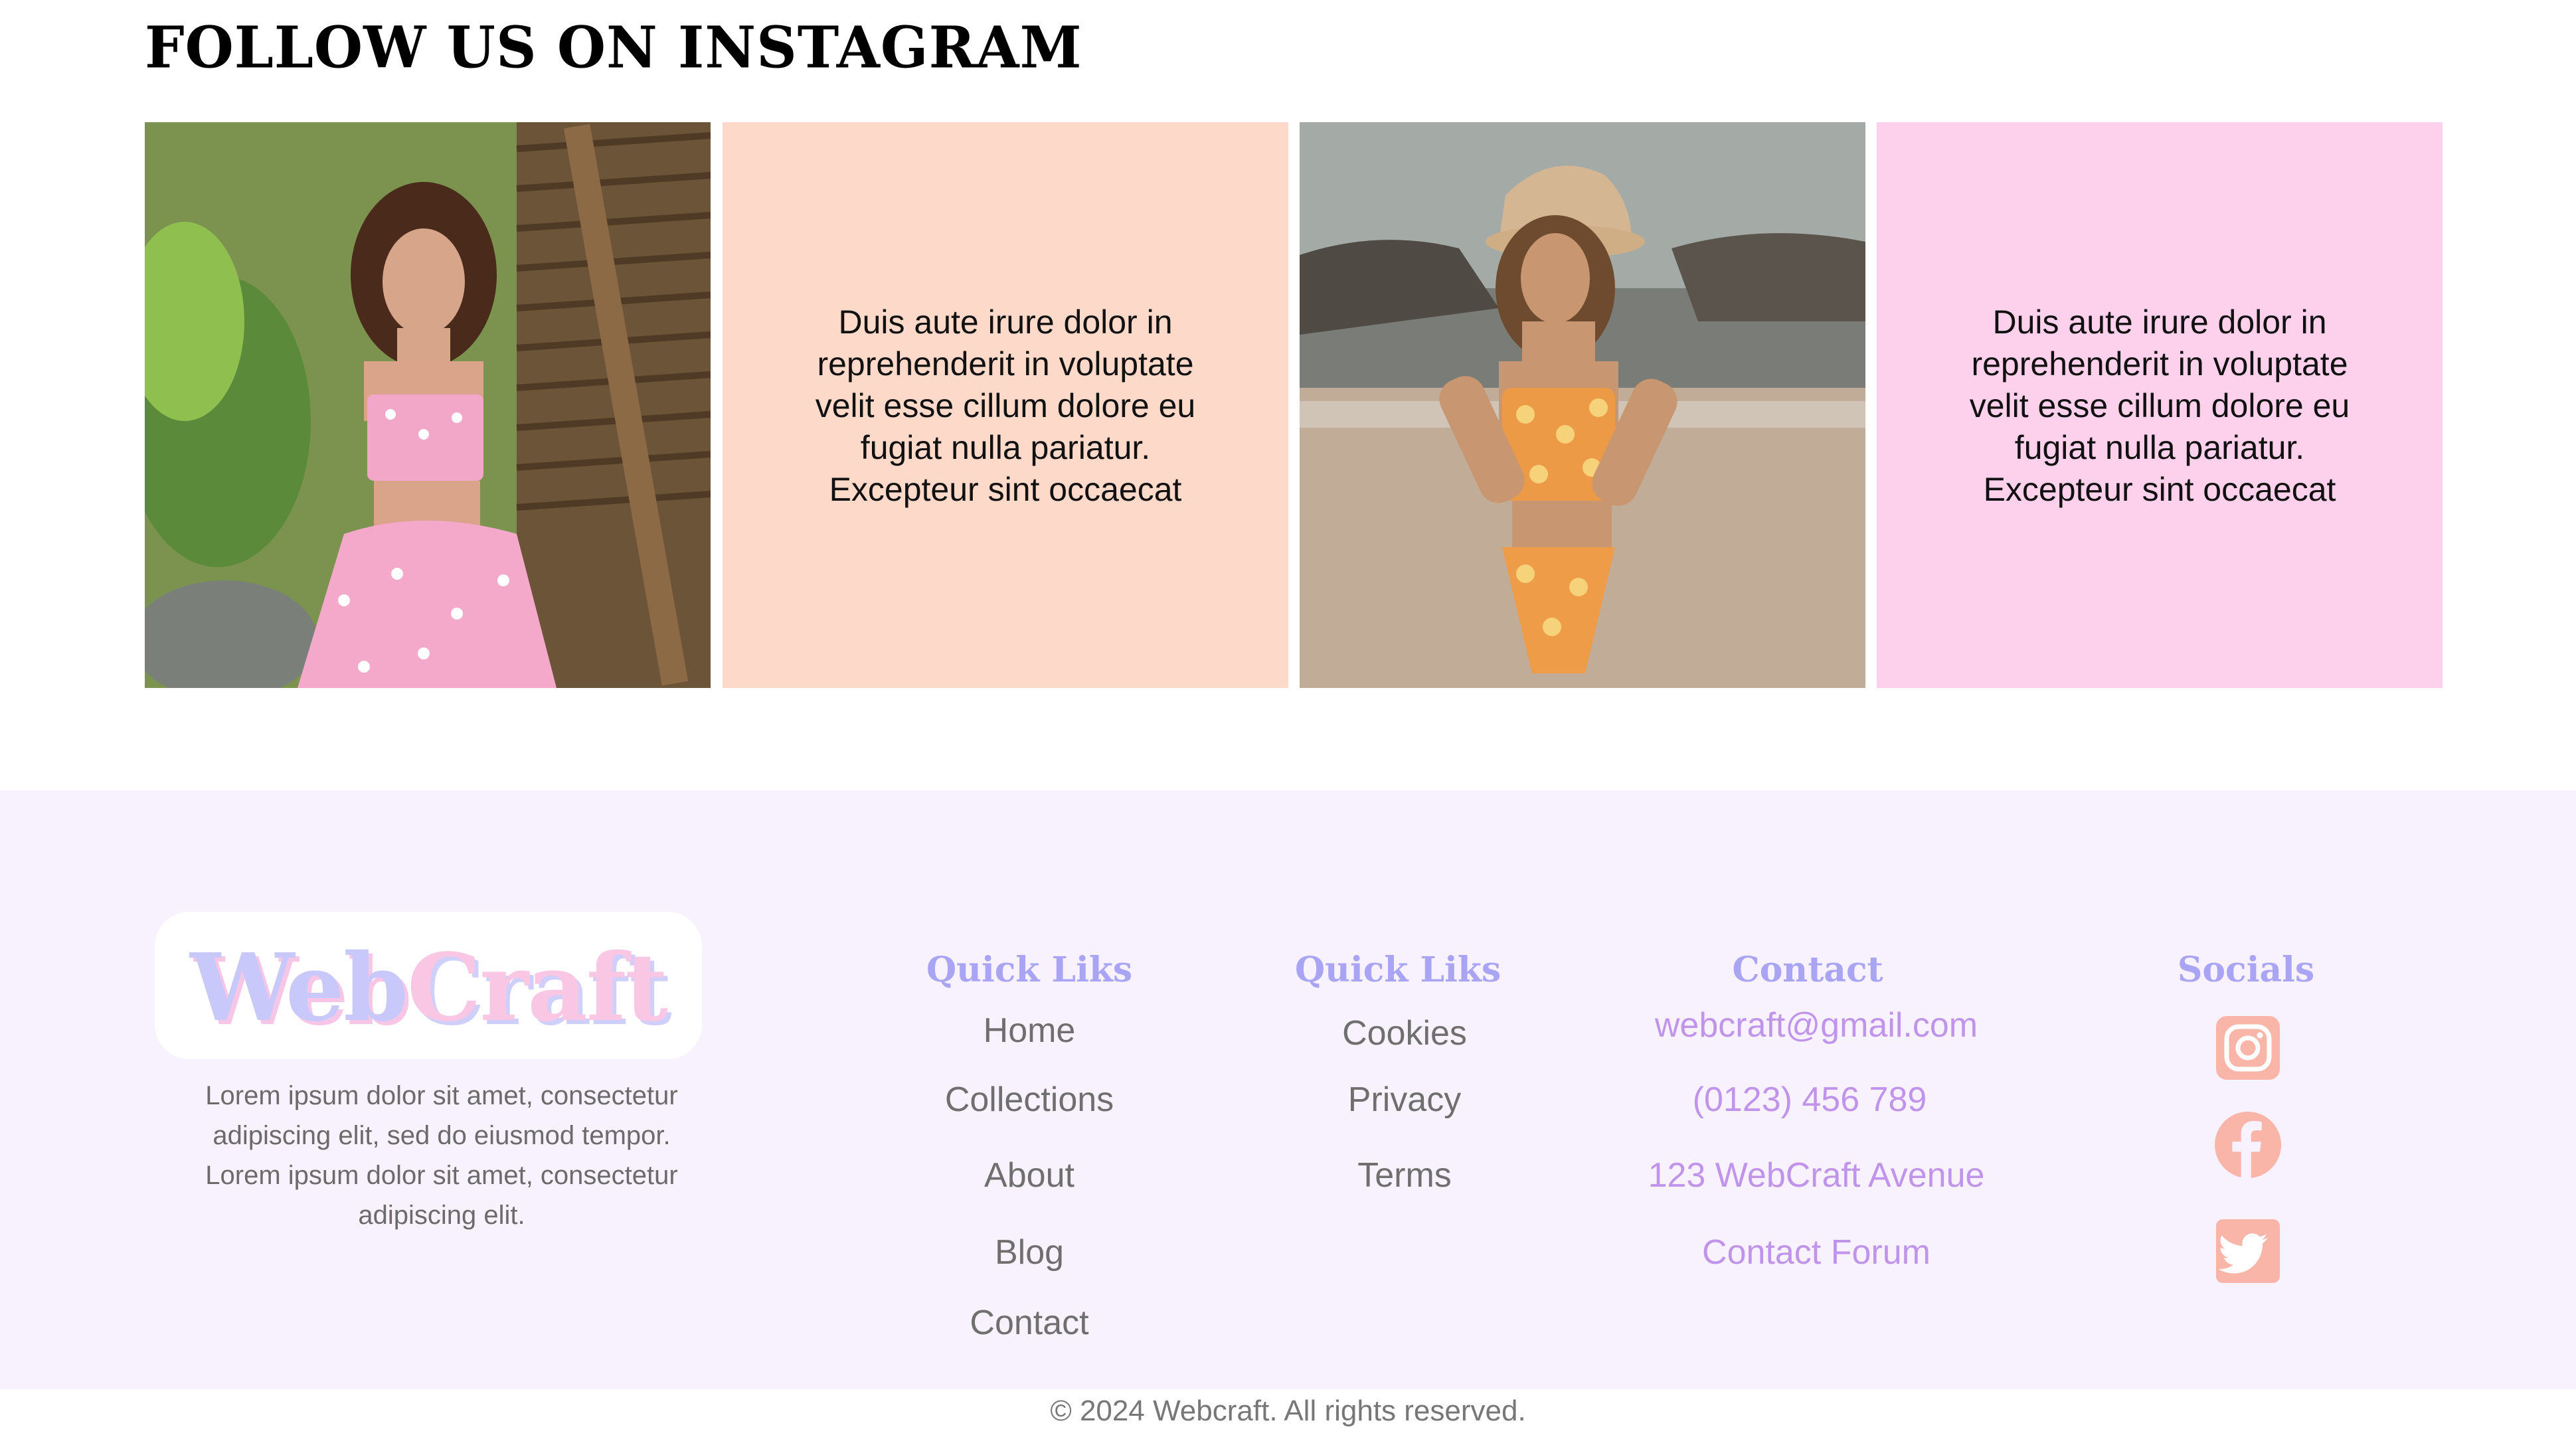 Image resolution: width=2576 pixels, height=1449 pixels. Describe the element at coordinates (1809, 1100) in the screenshot. I see `contact-phone: (0123) 456 789` at that location.